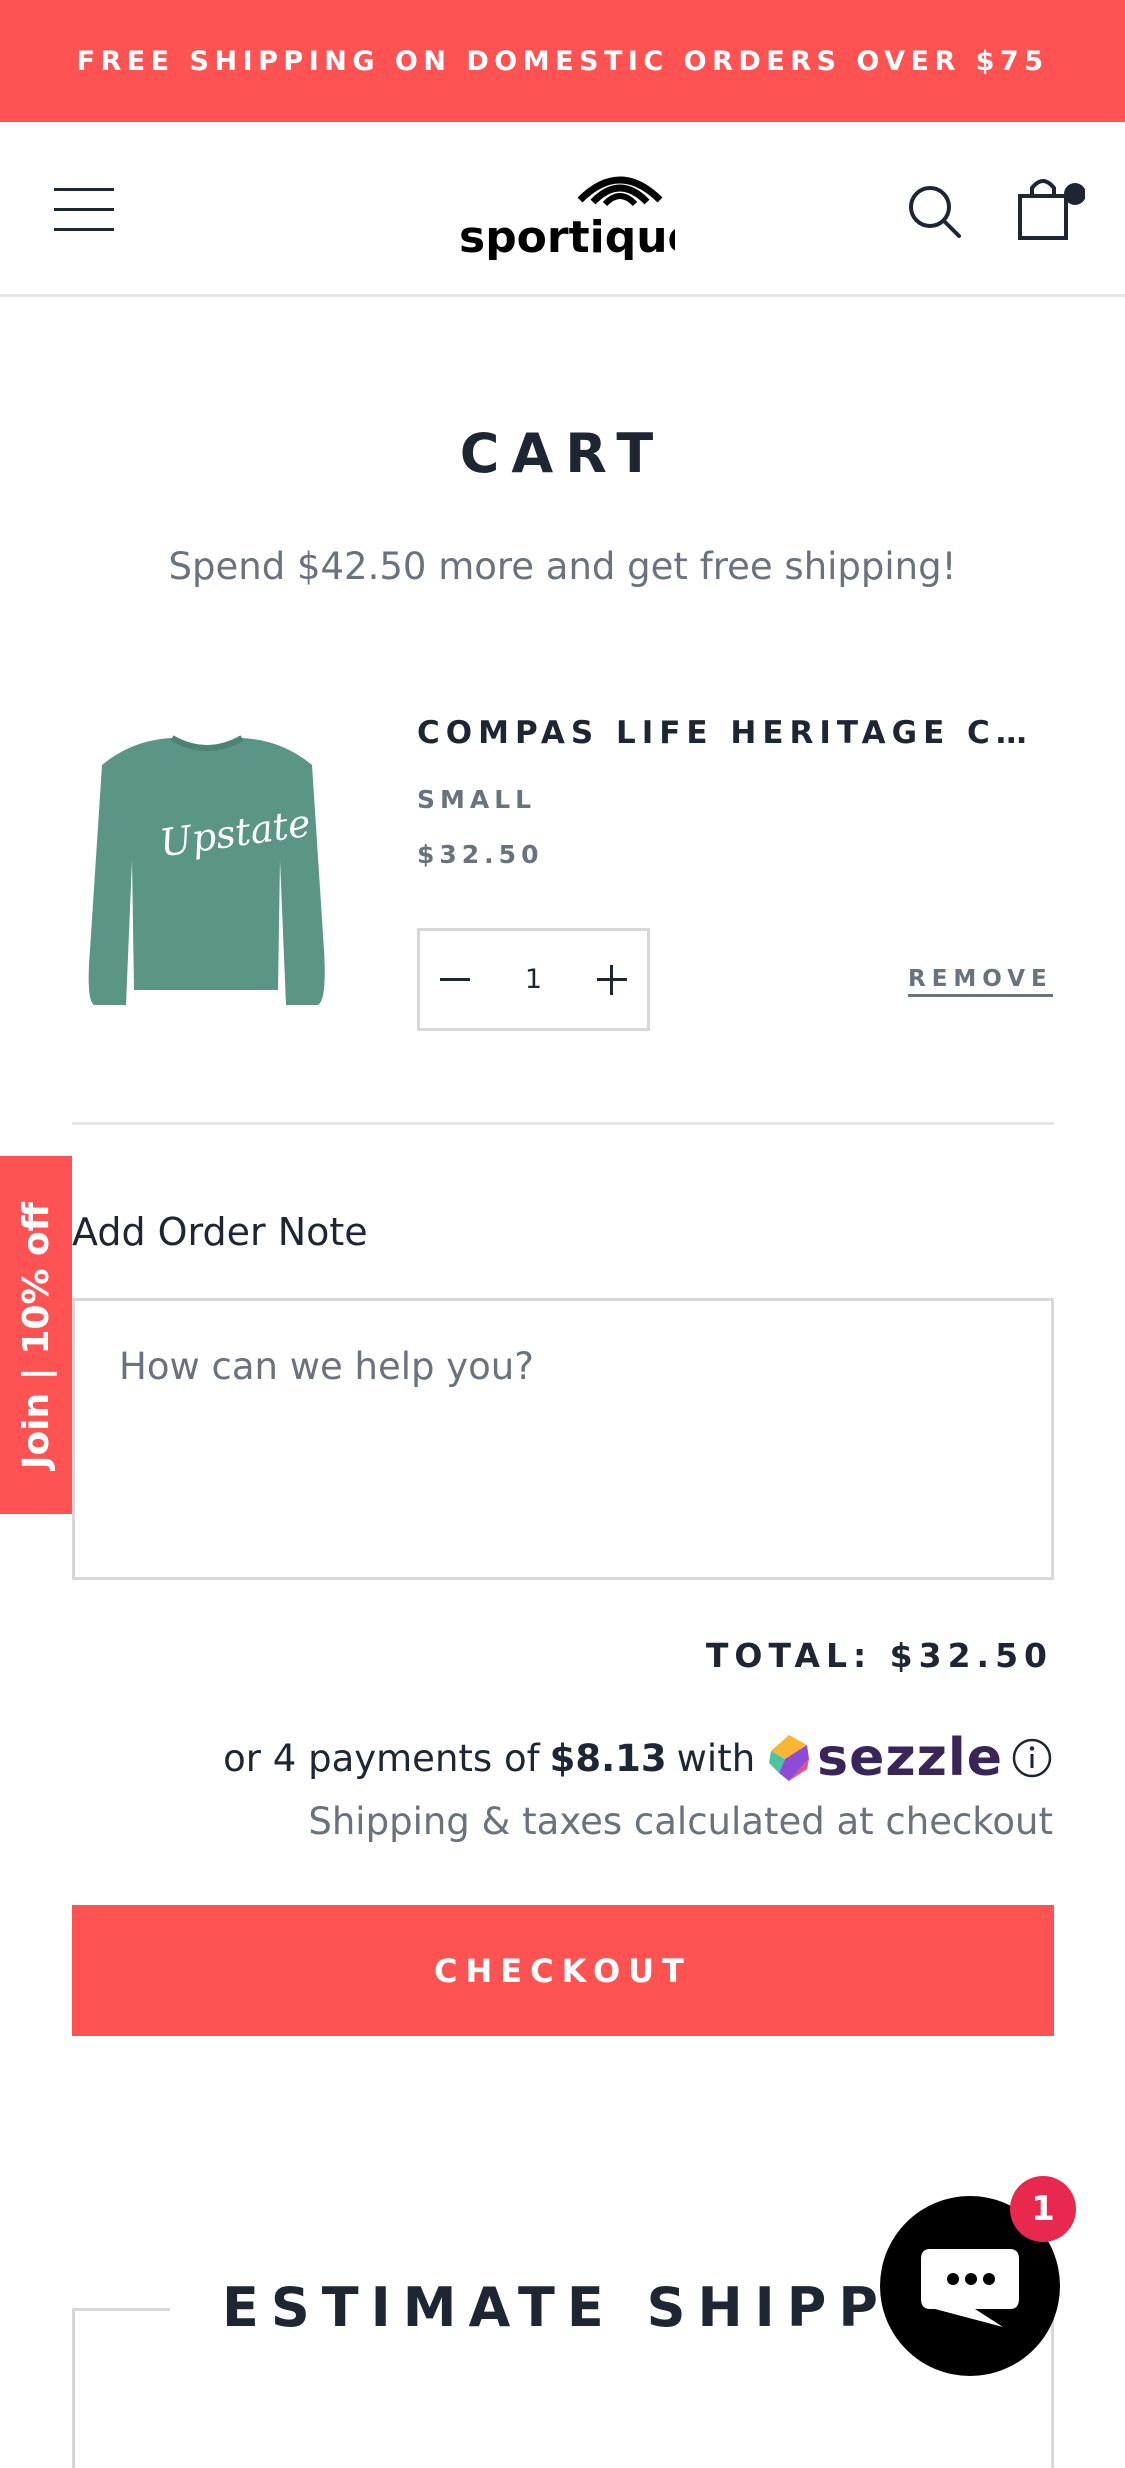 The image size is (1125, 2468). I want to click on product-name: COMPAS LIFE HERITAGE CREWNECK SWEATSHIRT, so click(729, 733).